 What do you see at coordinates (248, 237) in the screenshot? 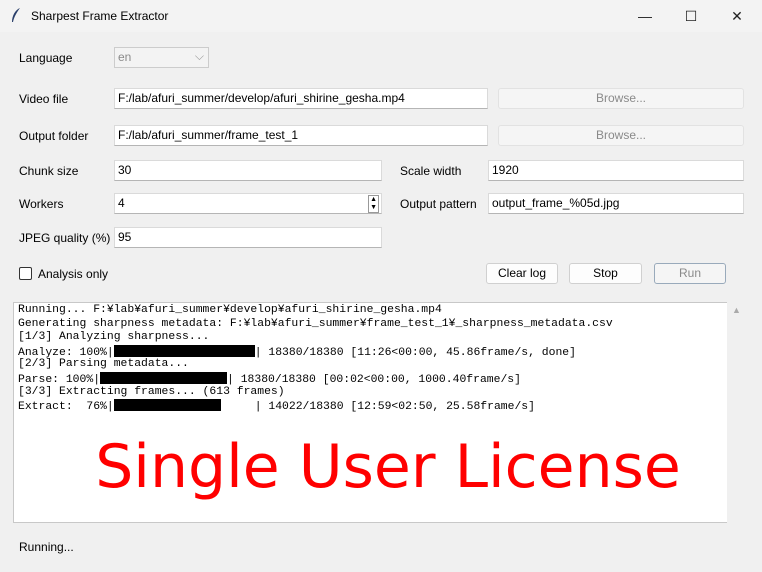
I see `jpeg-quality-input: 95` at bounding box center [248, 237].